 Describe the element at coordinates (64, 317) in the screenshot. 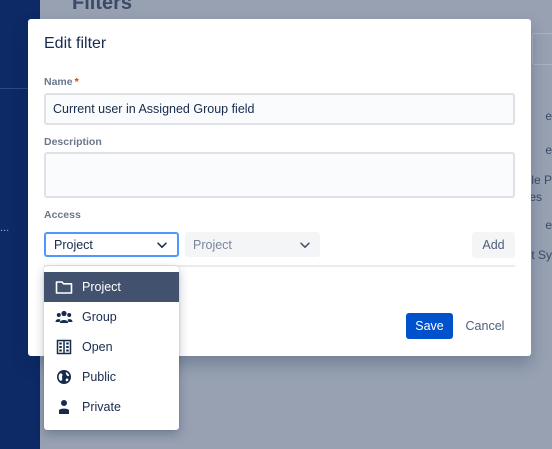

I see `group-icon` at that location.